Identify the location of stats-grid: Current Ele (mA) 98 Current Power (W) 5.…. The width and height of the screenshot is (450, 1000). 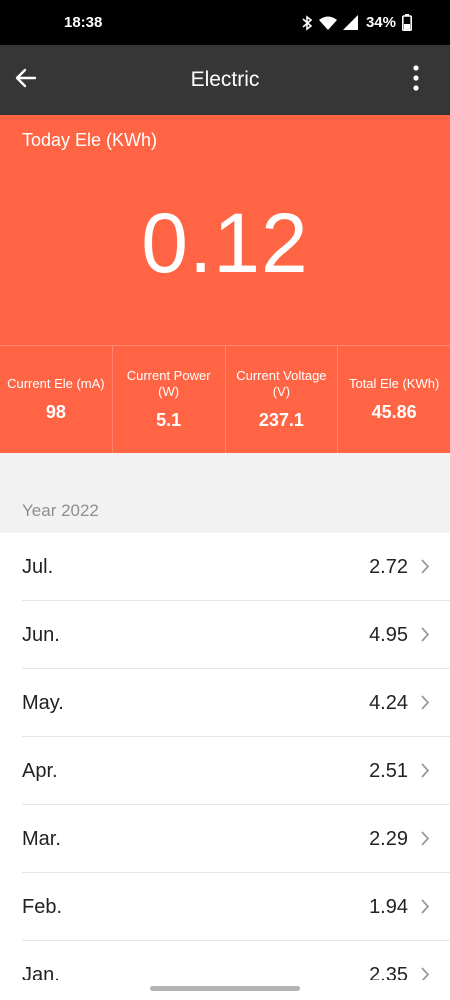
(225, 399).